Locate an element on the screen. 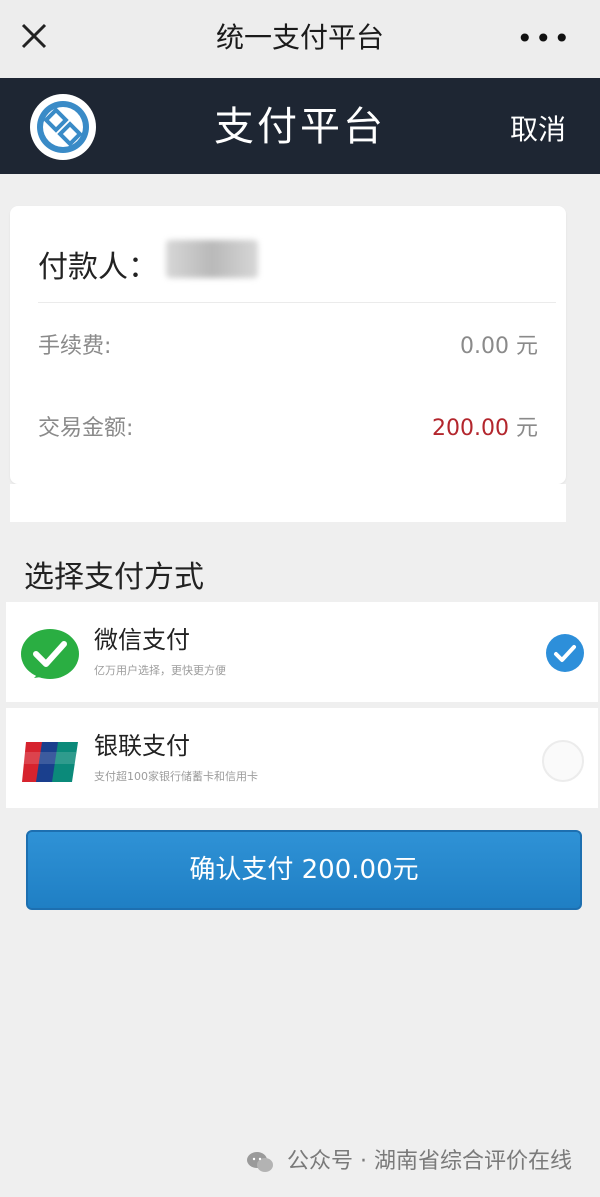 The width and height of the screenshot is (600, 1197). payment-option-desc: 支付超100家银行储蓄卡和信用卡 is located at coordinates (176, 776).